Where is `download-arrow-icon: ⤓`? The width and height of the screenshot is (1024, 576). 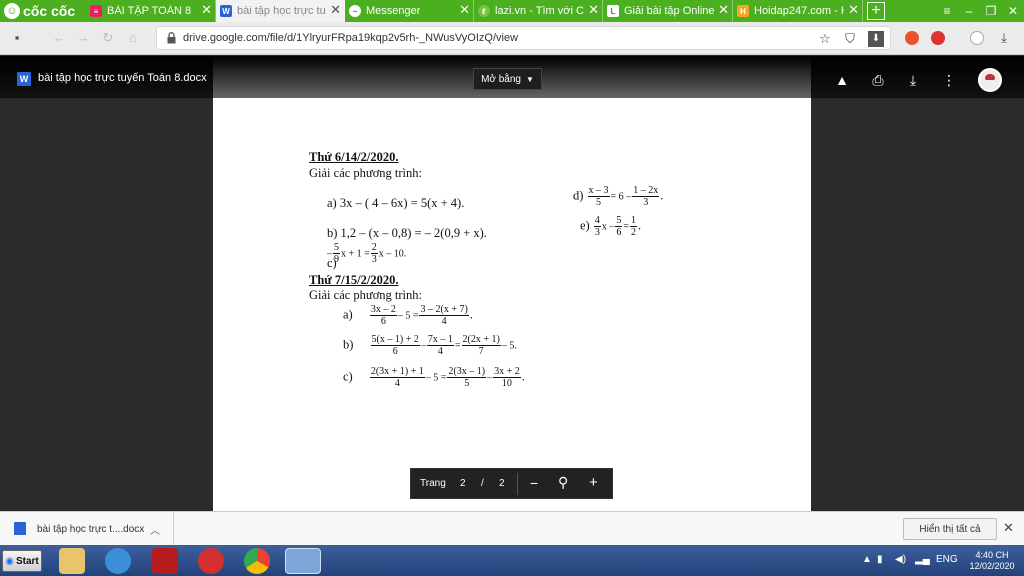 download-arrow-icon: ⤓ is located at coordinates (1004, 38).